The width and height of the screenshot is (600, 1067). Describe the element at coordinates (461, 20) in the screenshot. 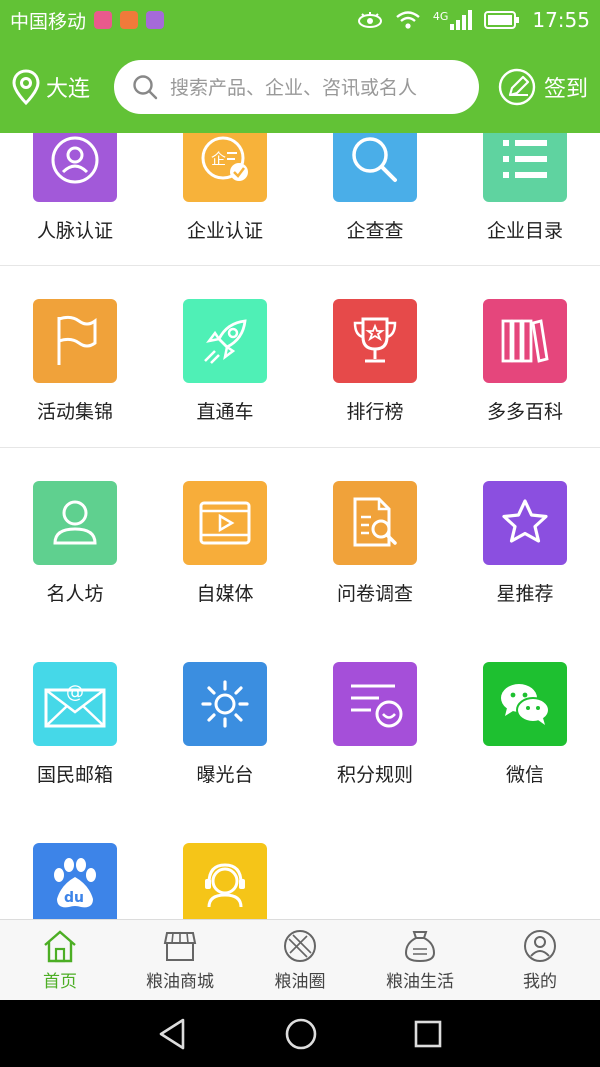

I see `signal-icon` at that location.